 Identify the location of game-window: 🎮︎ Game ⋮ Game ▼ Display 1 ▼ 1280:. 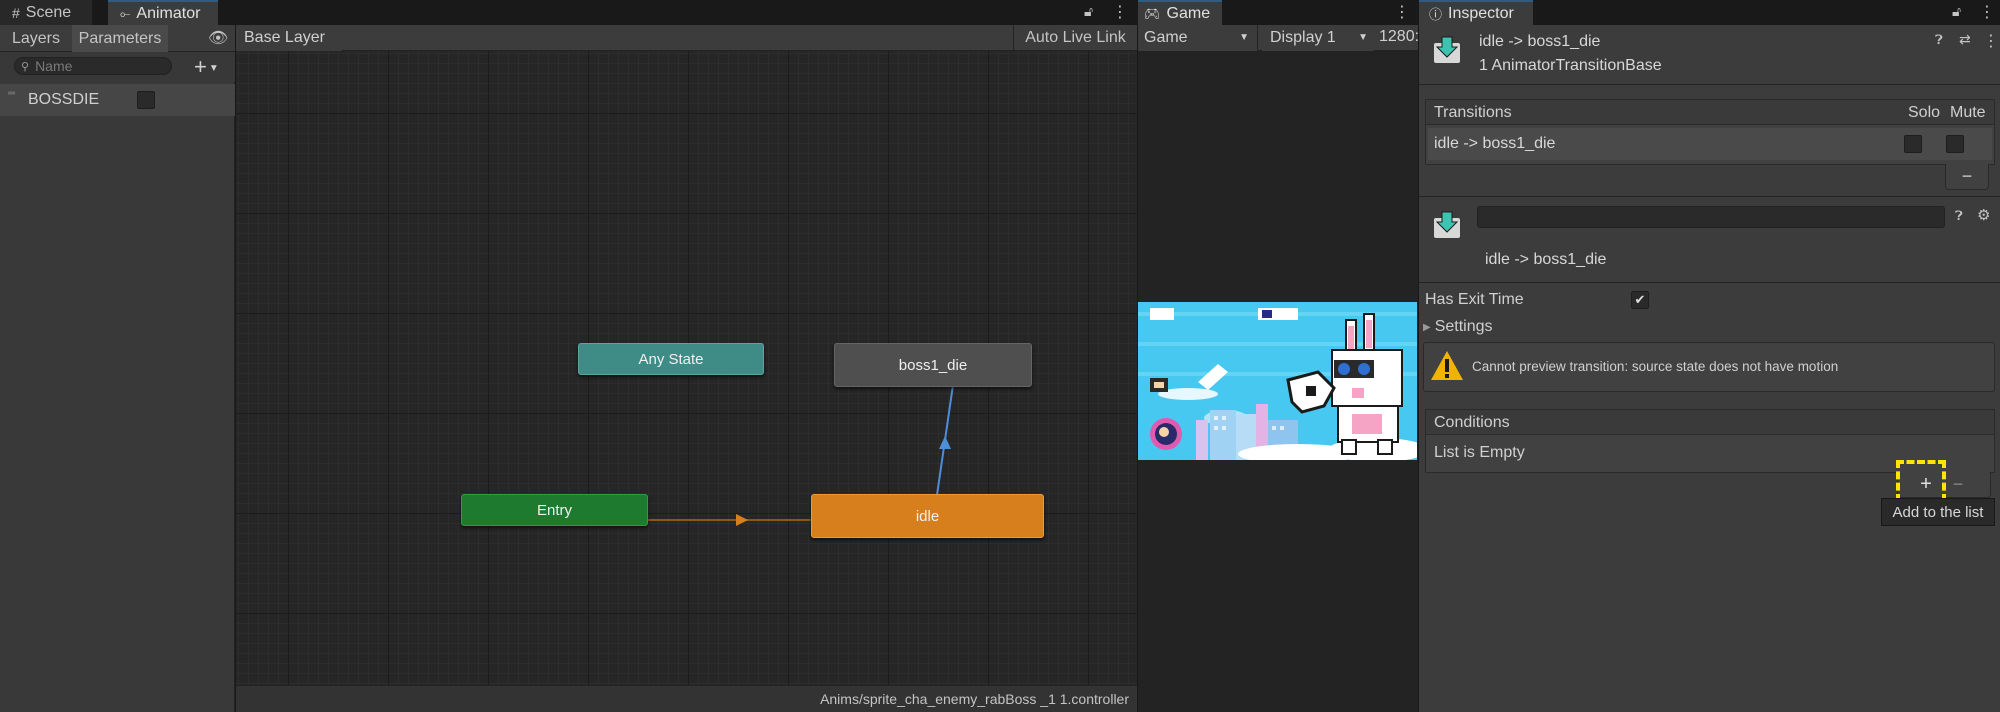
(1278, 356).